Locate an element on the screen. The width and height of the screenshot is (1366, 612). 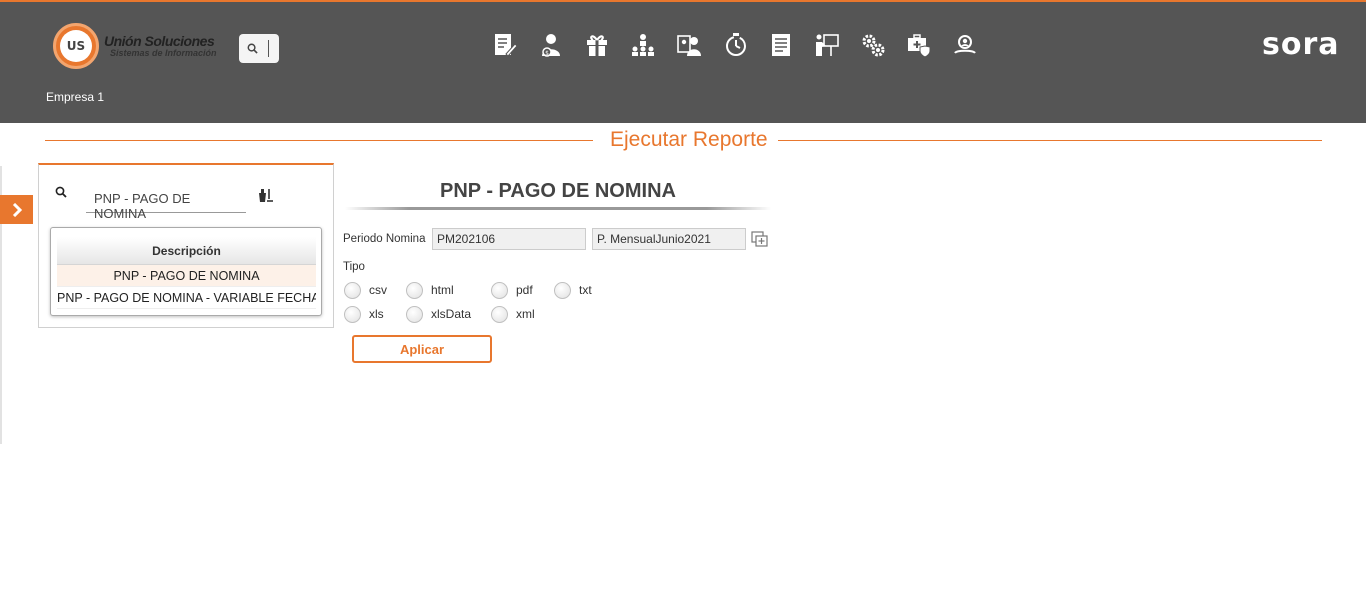
user-search-icon is located at coordinates (975, 45).